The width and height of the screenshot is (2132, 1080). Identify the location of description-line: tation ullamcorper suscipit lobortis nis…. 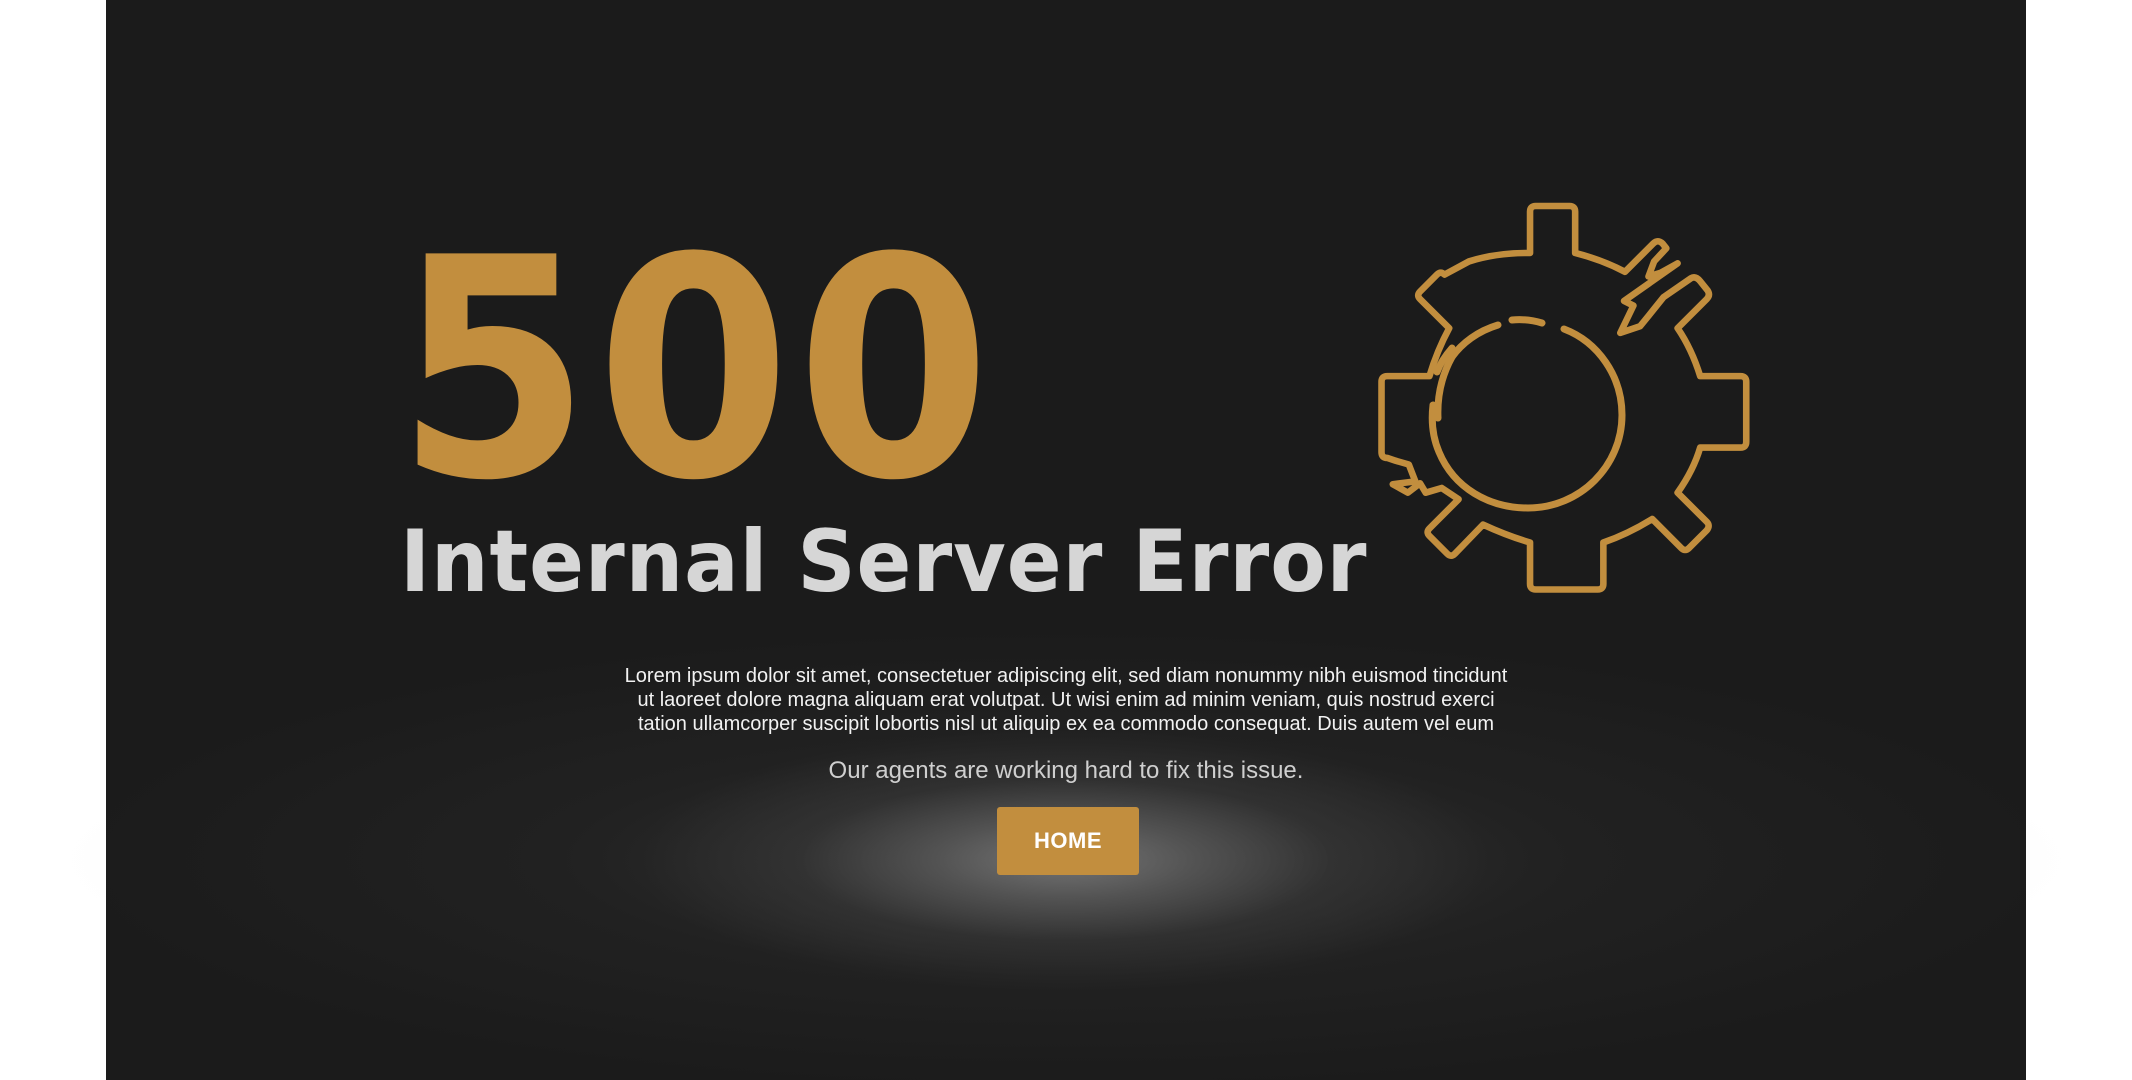
(1066, 724).